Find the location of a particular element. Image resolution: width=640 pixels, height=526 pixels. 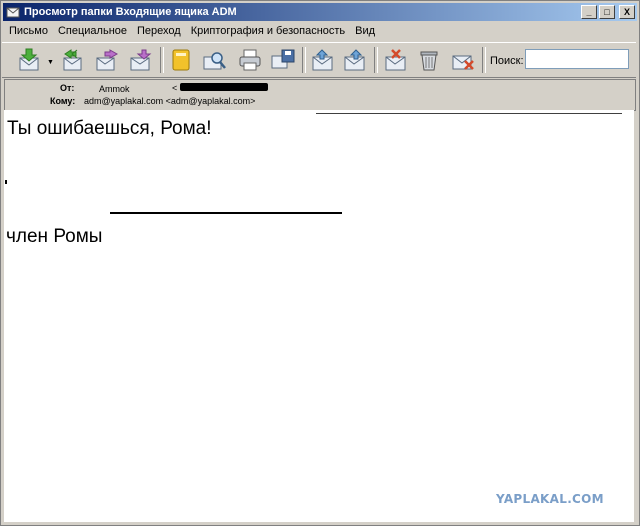

drawn-underline is located at coordinates (226, 213).